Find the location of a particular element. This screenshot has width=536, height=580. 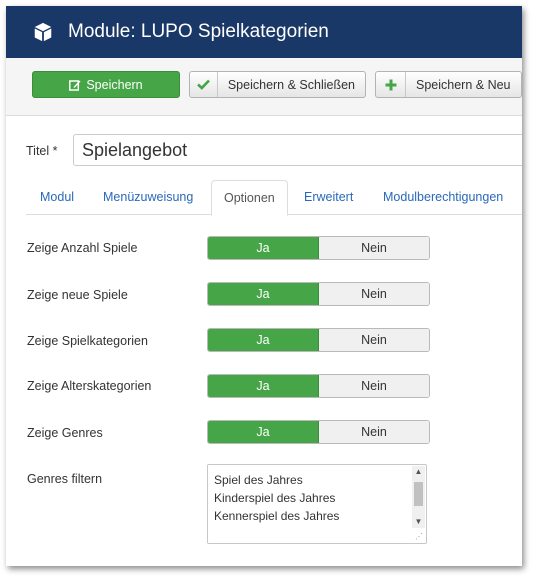

option-label-alterskategorien: Zeige Alterskategorien is located at coordinates (89, 386).